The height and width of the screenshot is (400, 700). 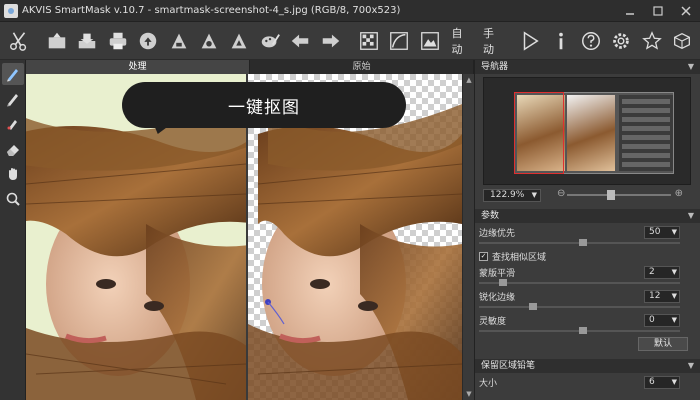 What do you see at coordinates (662, 296) in the screenshot?
I see `sharpen-edge-input: 12 ▼` at bounding box center [662, 296].